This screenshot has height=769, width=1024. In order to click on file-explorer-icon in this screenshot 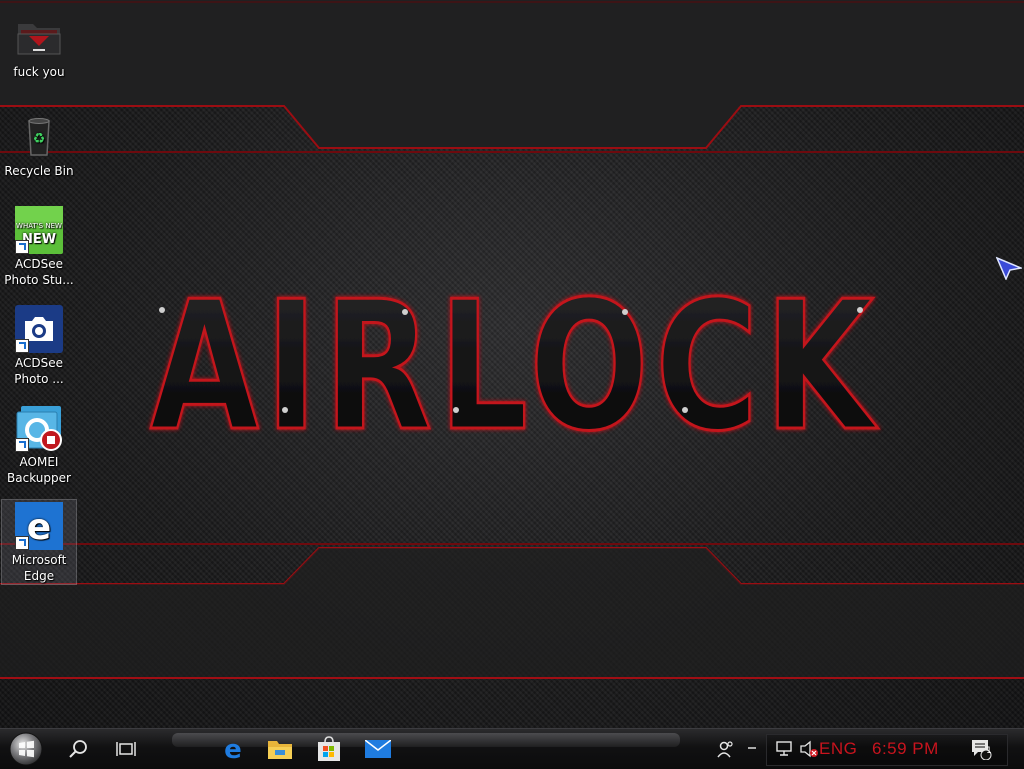, I will do `click(280, 750)`.